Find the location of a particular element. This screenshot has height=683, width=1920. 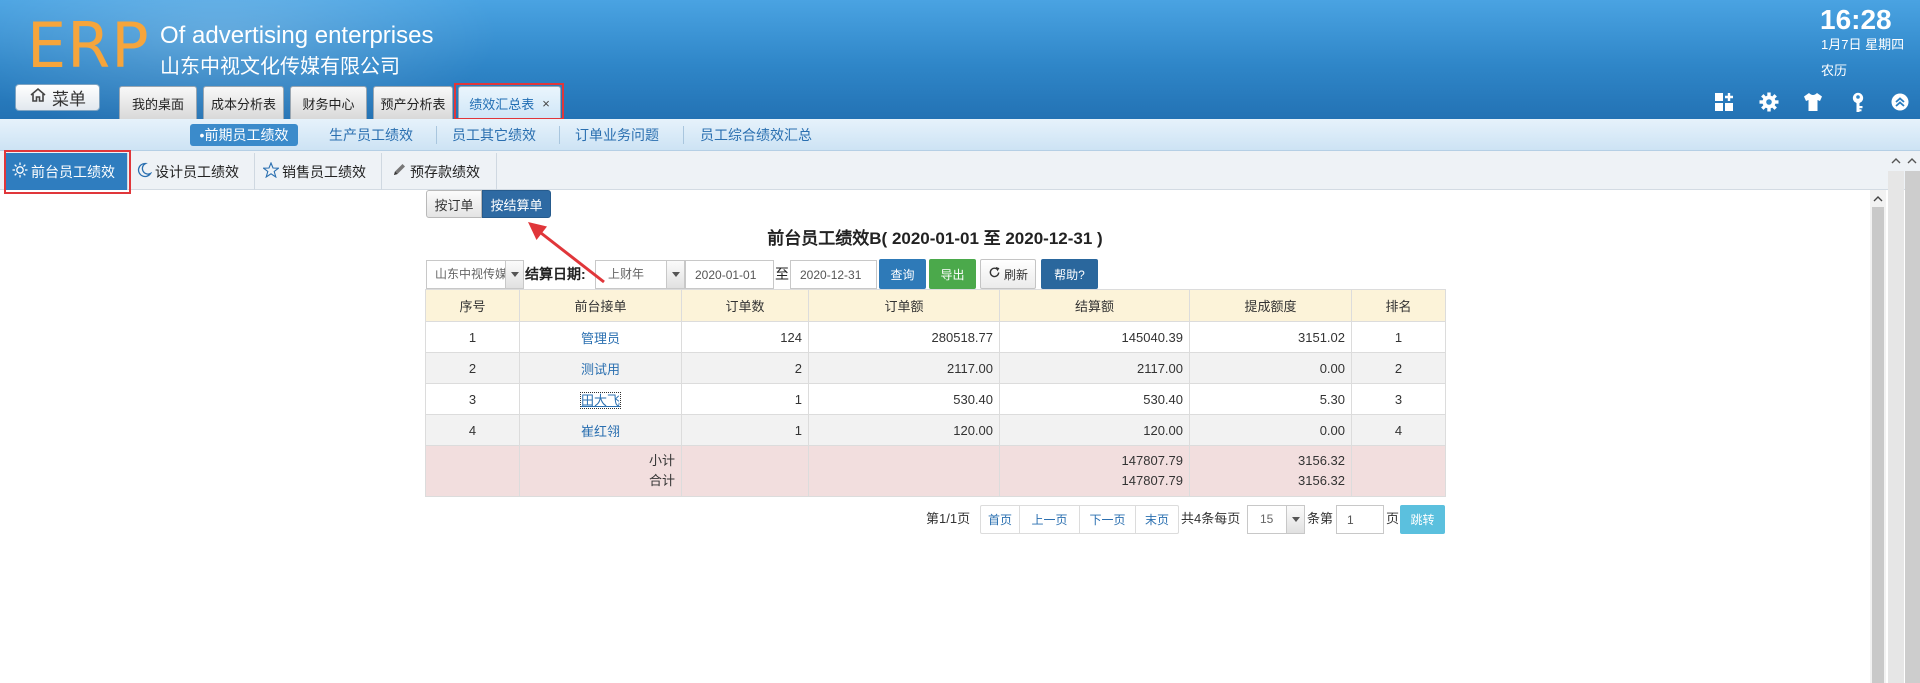

row-number: 1 is located at coordinates (472, 337).